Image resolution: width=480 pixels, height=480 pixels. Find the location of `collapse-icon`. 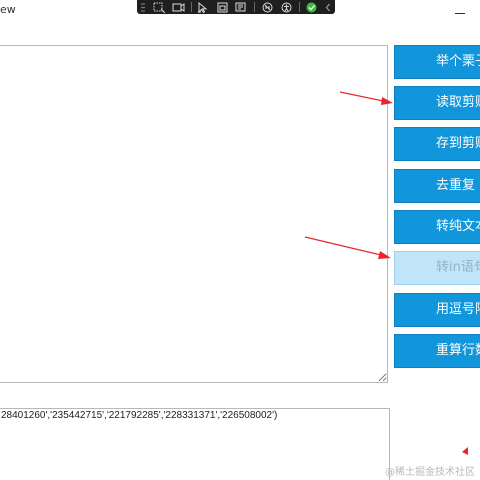

collapse-icon is located at coordinates (328, 7).